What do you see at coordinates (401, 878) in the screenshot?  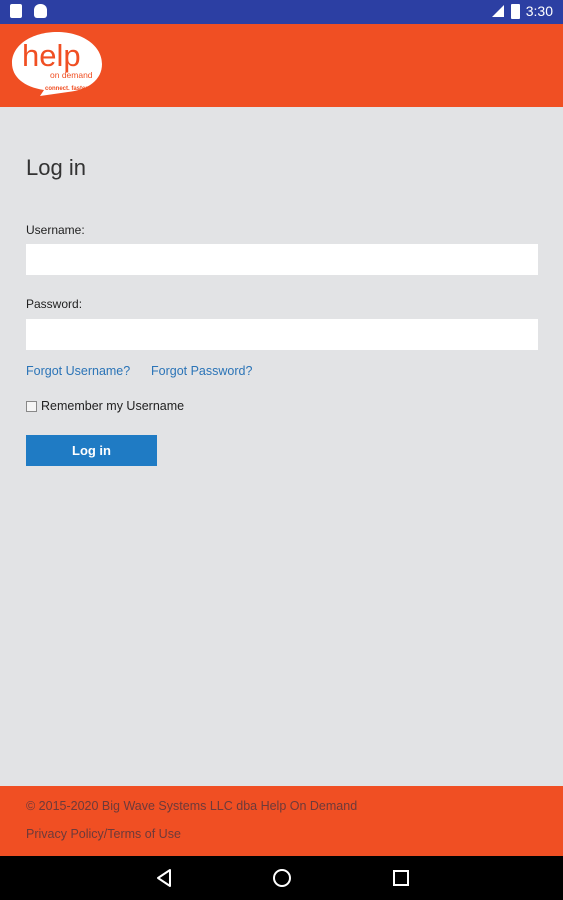 I see `recents-icon` at bounding box center [401, 878].